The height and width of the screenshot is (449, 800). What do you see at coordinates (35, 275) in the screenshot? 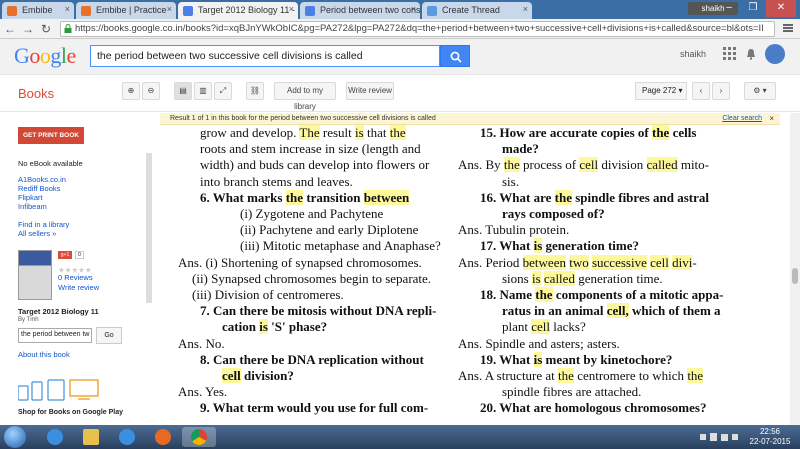
I see `book-cover` at bounding box center [35, 275].